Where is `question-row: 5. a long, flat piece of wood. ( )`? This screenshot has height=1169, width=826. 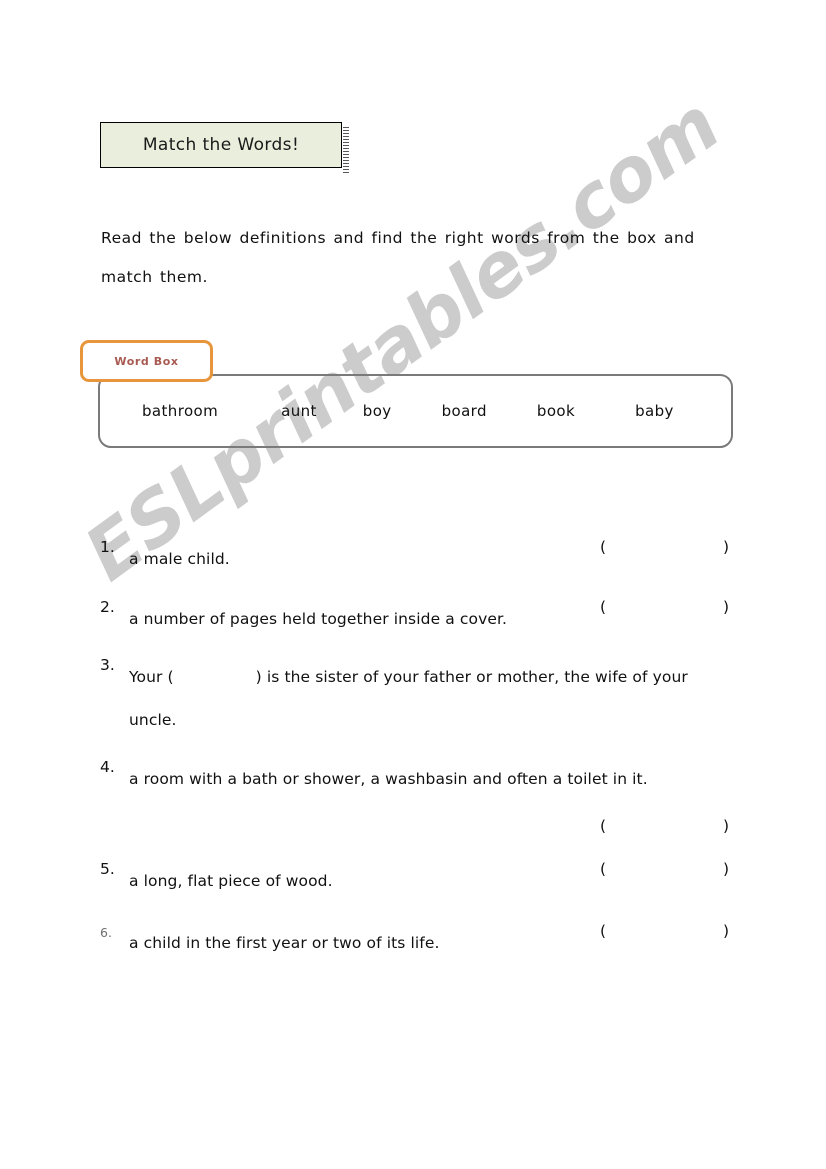
question-row: 5. a long, flat piece of wood. ( ) is located at coordinates (420, 891).